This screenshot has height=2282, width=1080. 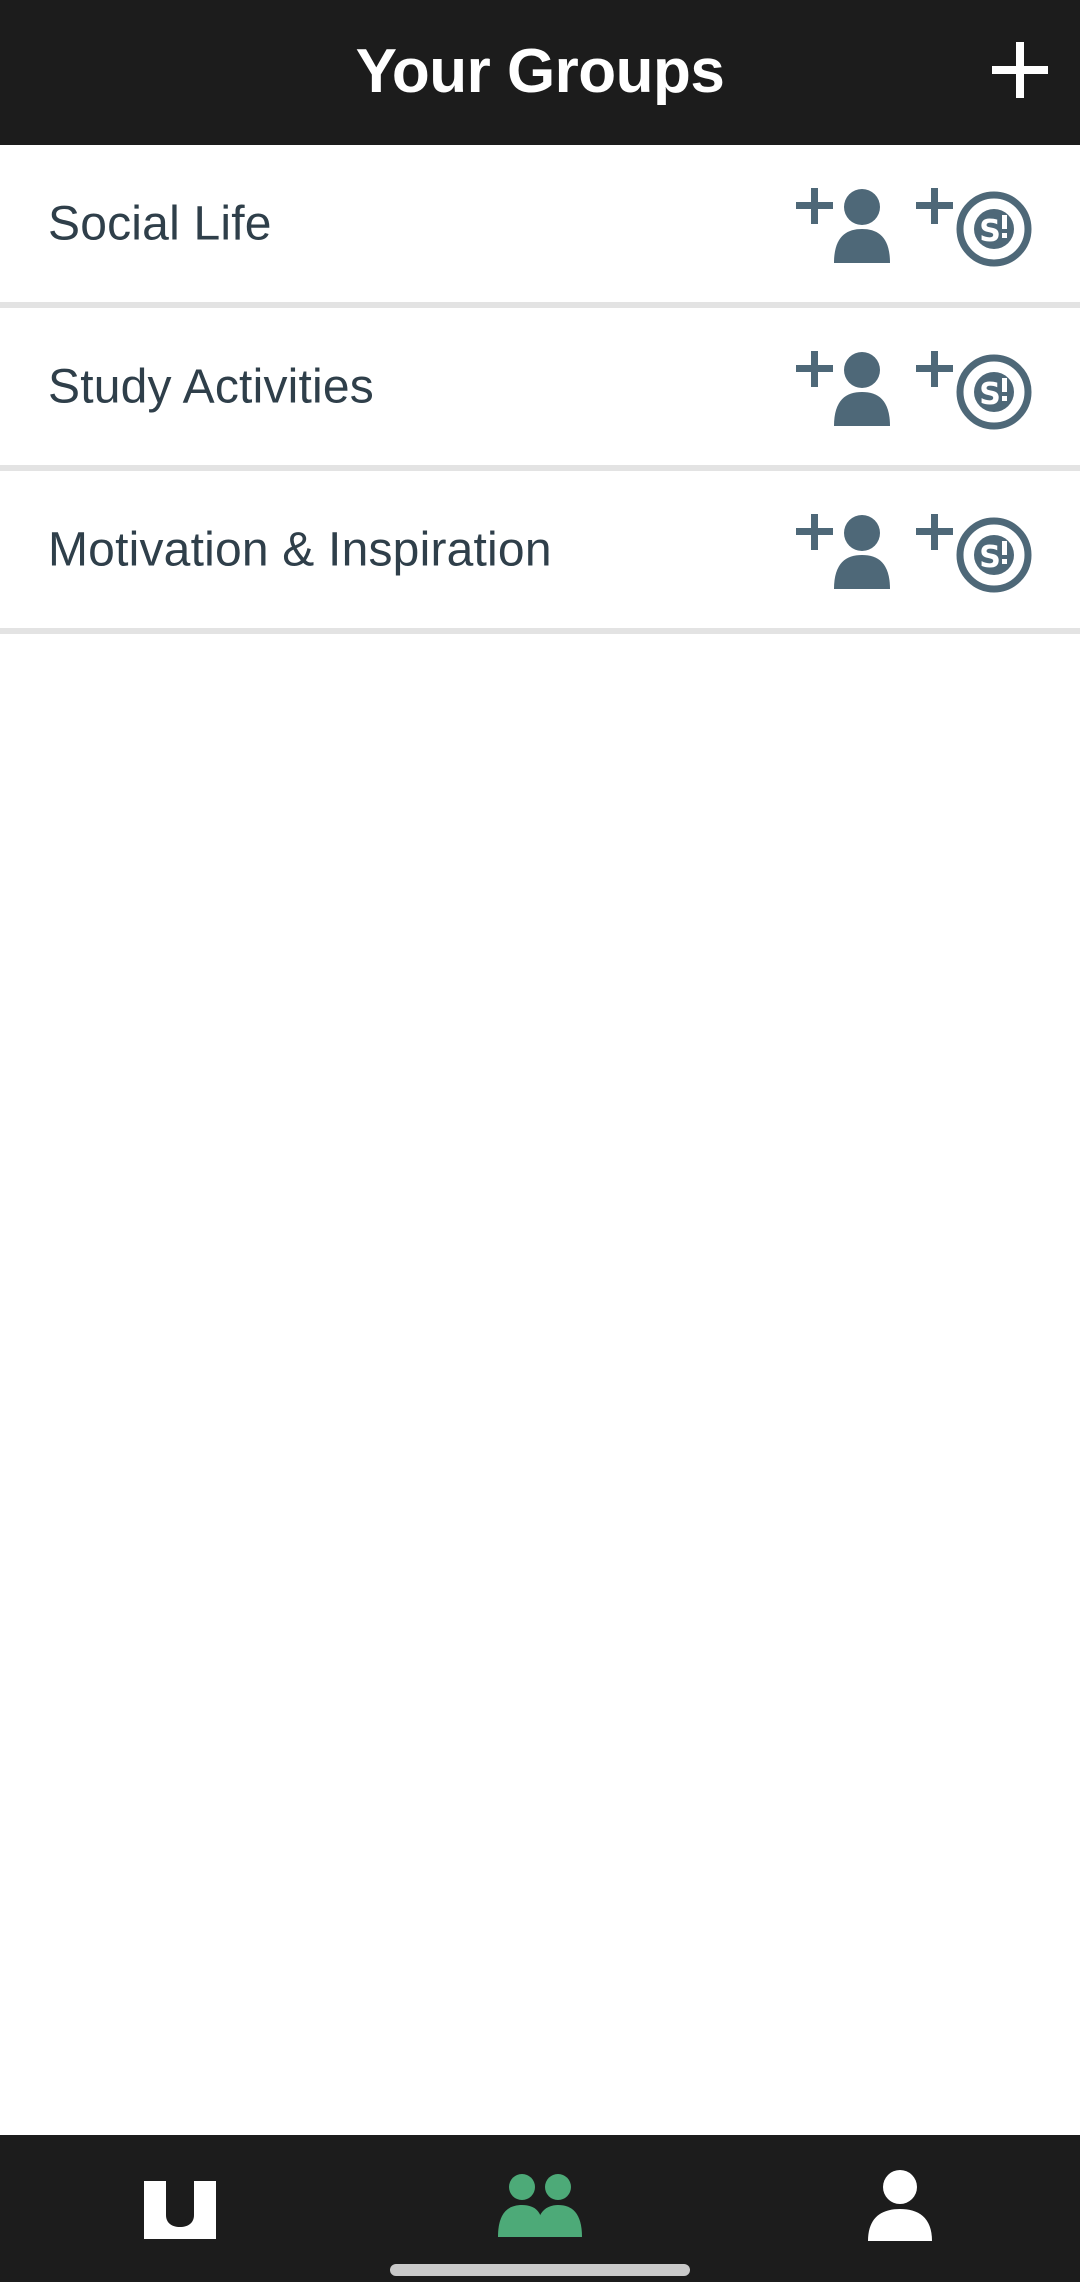 I want to click on group-row: Study Activities S, so click(x=540, y=389).